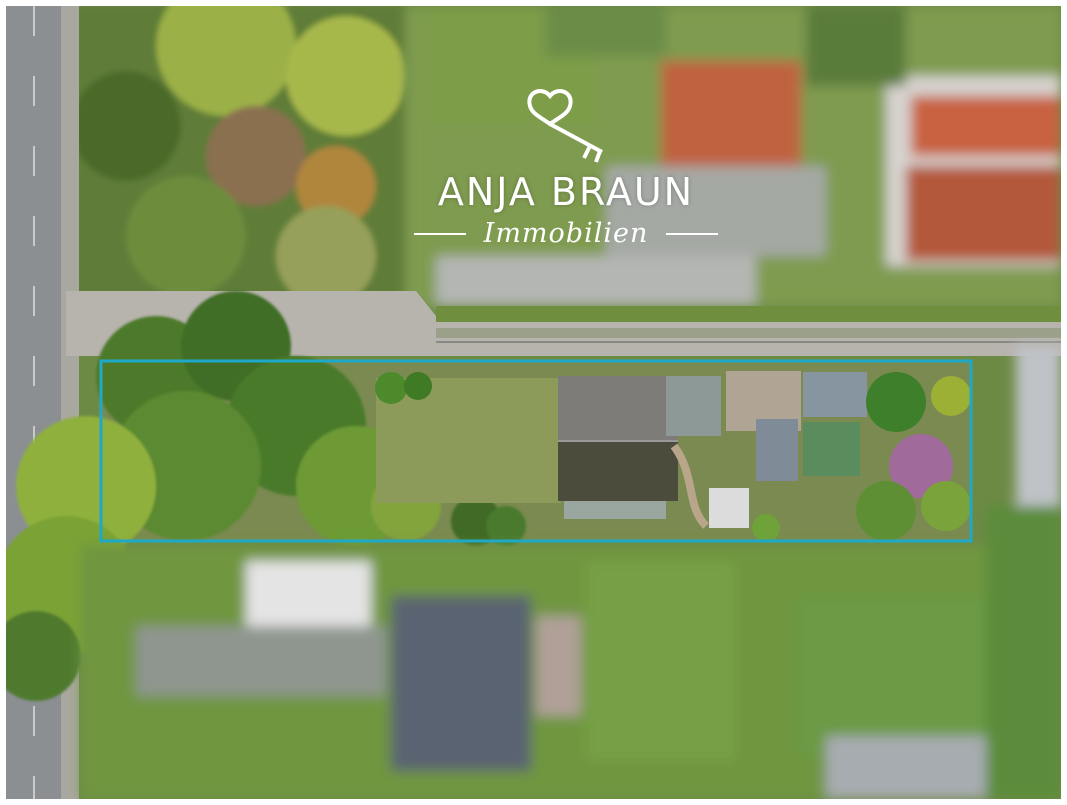 The image size is (1067, 805). Describe the element at coordinates (692, 233) in the screenshot. I see `right-rule` at that location.